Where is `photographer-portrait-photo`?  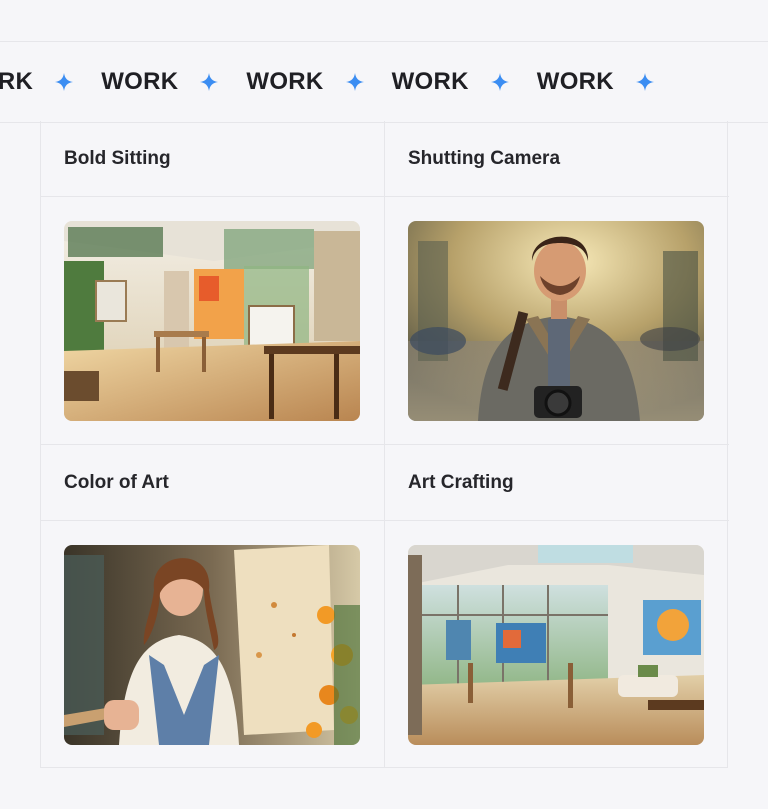 photographer-portrait-photo is located at coordinates (556, 321).